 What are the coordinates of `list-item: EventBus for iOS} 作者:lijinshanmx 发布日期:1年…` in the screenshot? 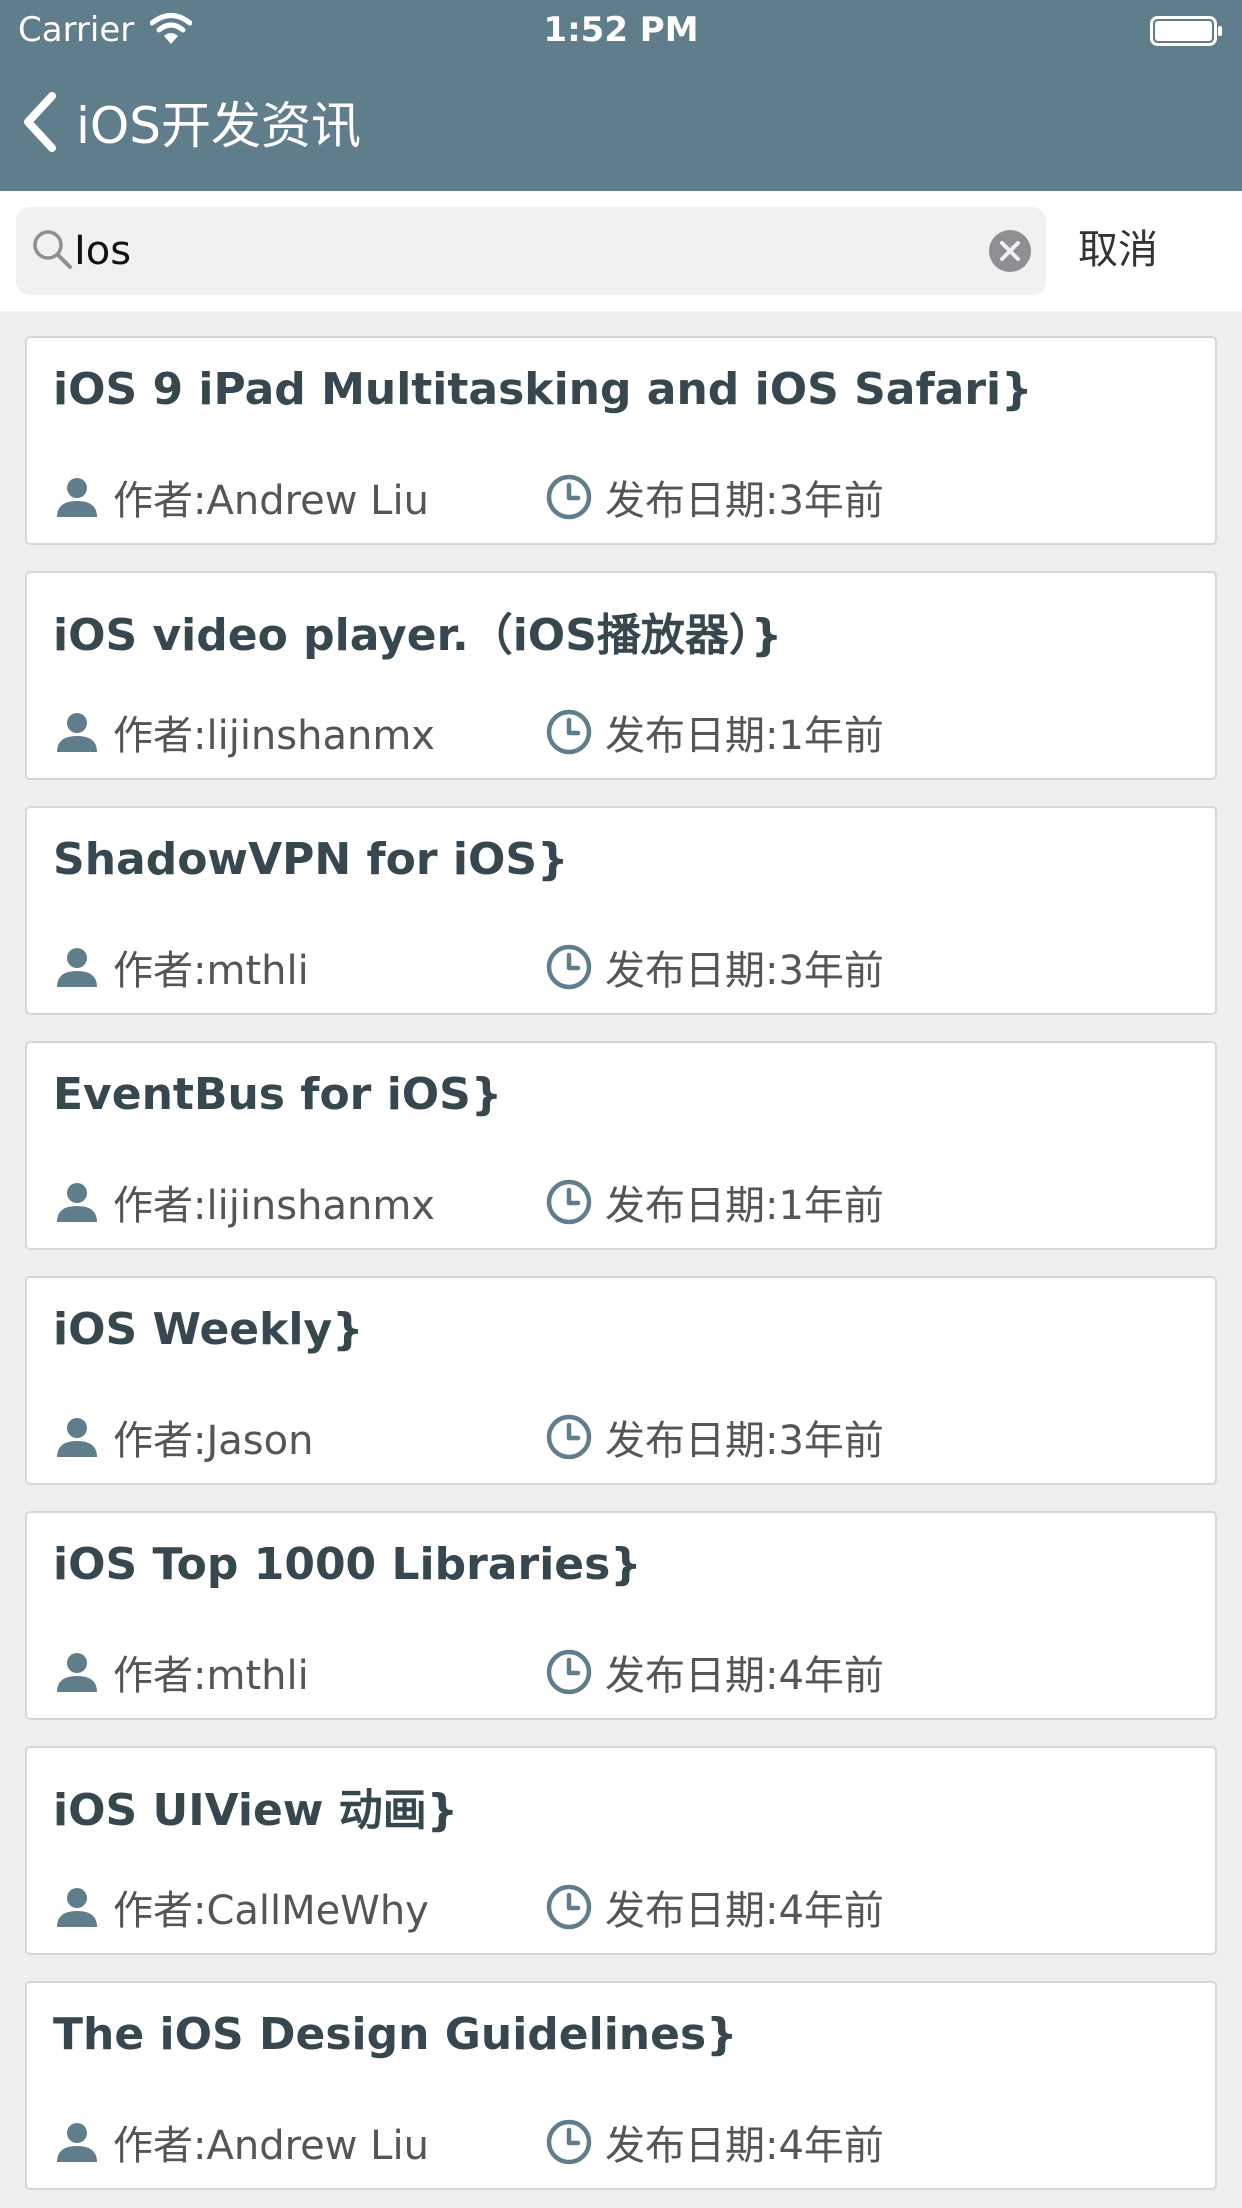 It's located at (621, 1145).